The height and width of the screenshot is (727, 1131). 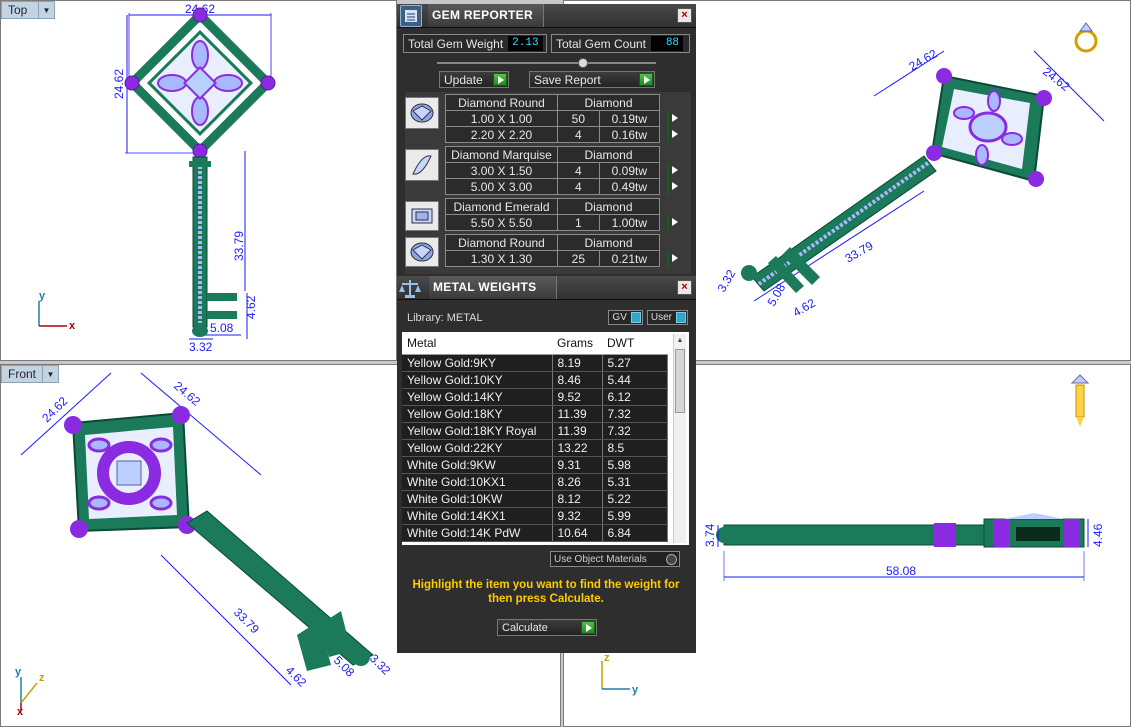 I want to click on slider-knob, so click(x=583, y=63).